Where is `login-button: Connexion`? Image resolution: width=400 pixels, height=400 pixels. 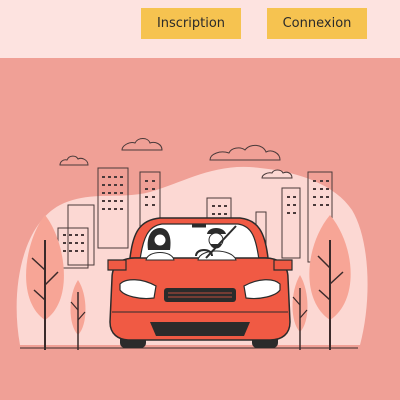
login-button: Connexion is located at coordinates (317, 23).